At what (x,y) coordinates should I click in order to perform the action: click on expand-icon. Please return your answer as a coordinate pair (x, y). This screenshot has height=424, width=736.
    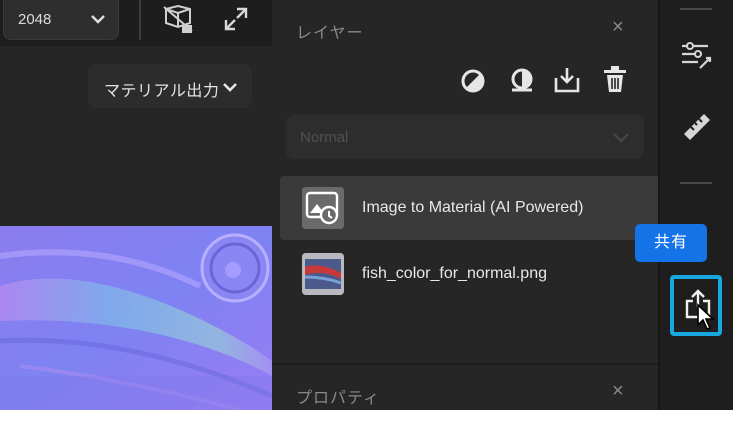
    Looking at the image, I should click on (236, 19).